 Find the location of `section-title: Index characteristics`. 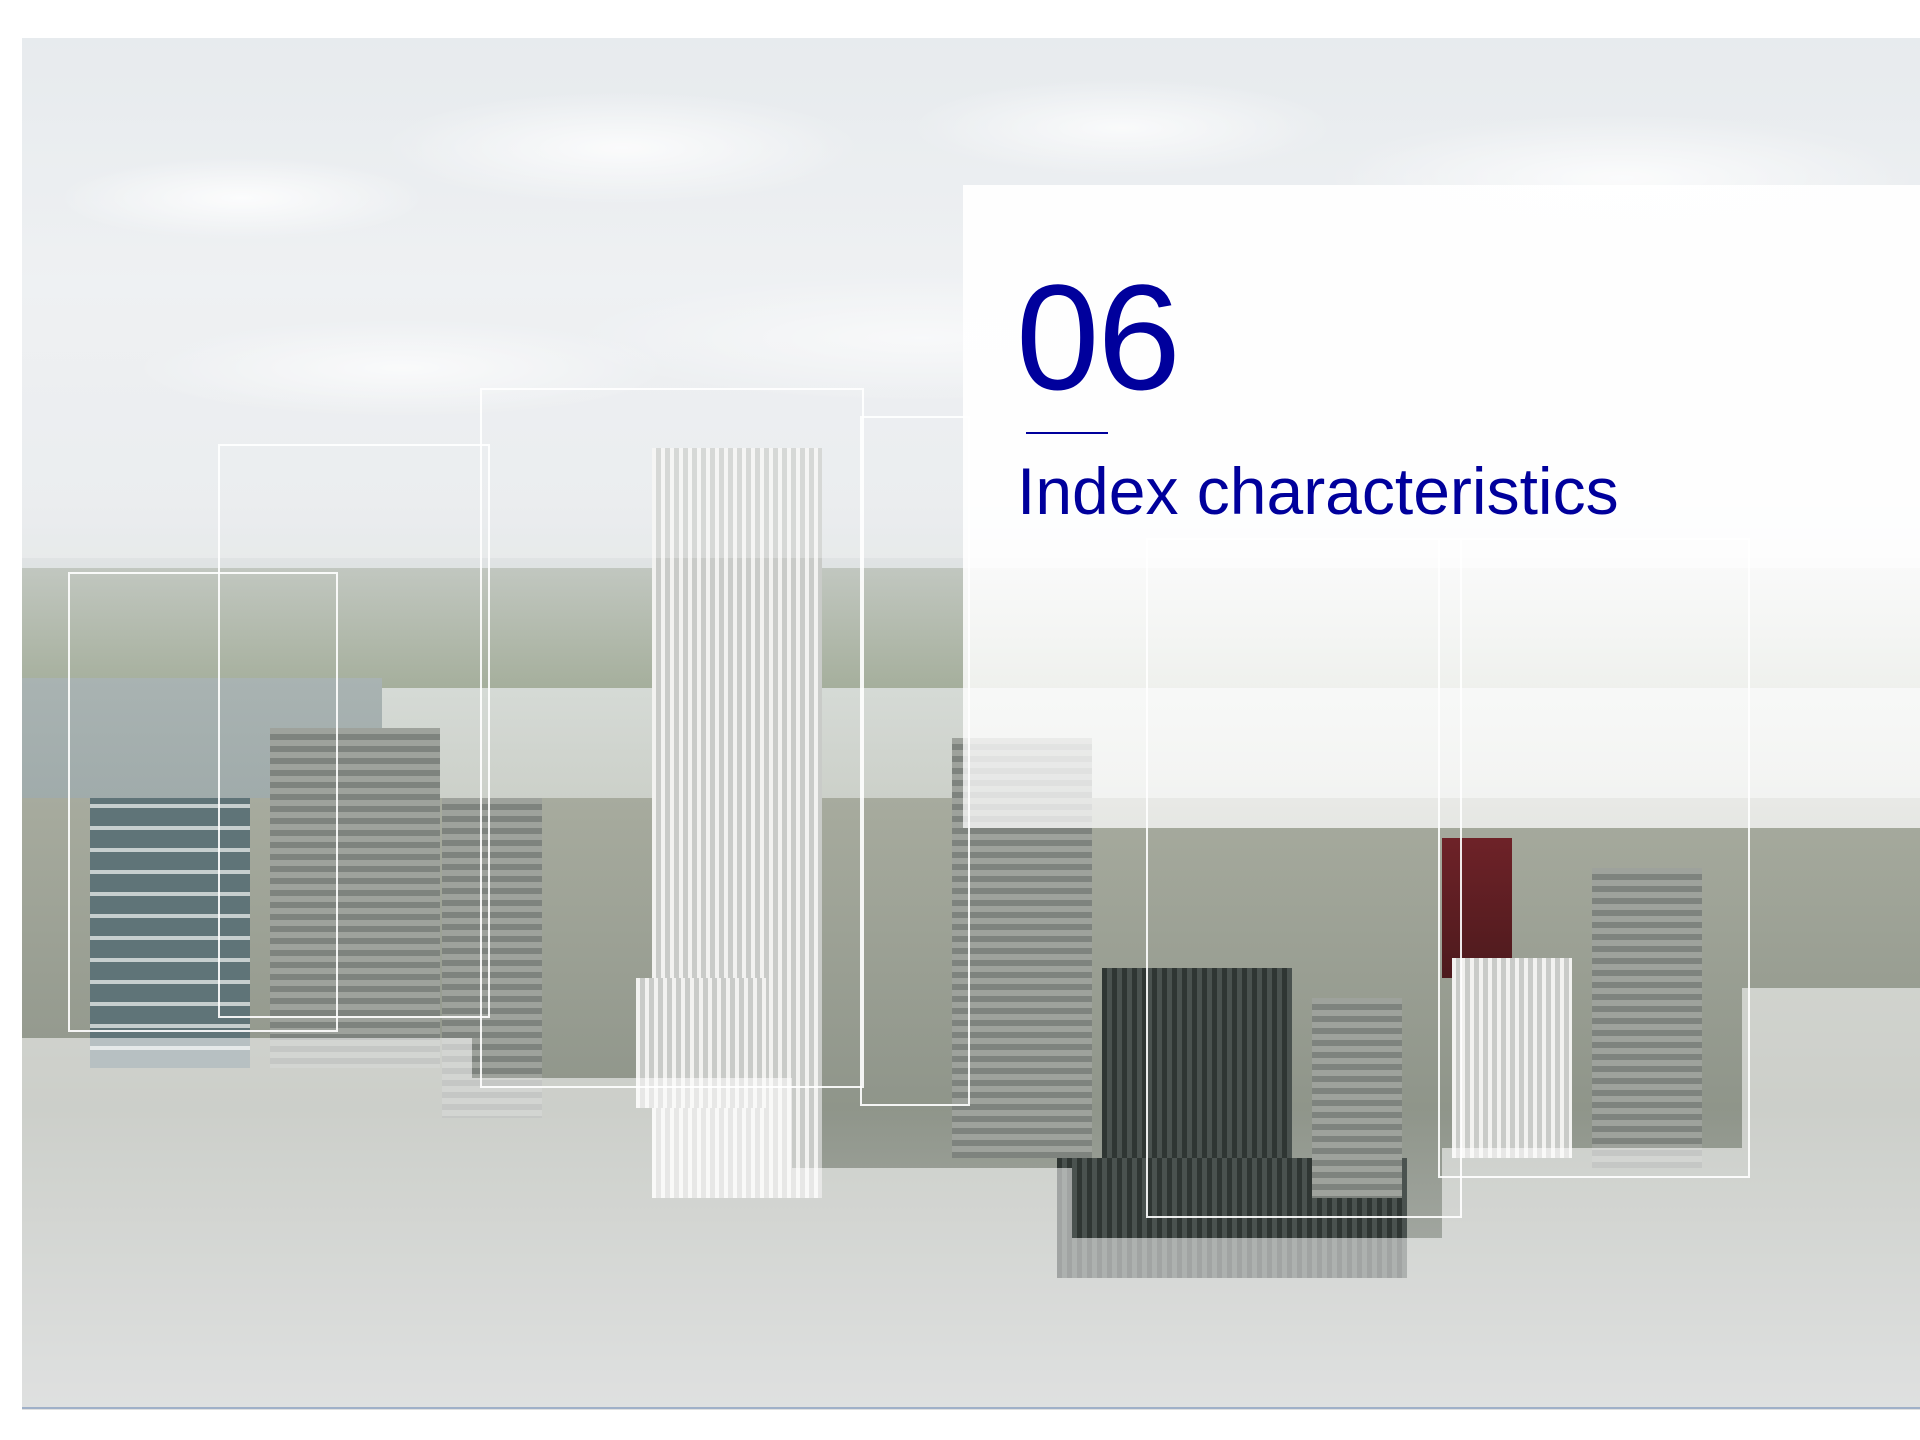

section-title: Index characteristics is located at coordinates (1318, 491).